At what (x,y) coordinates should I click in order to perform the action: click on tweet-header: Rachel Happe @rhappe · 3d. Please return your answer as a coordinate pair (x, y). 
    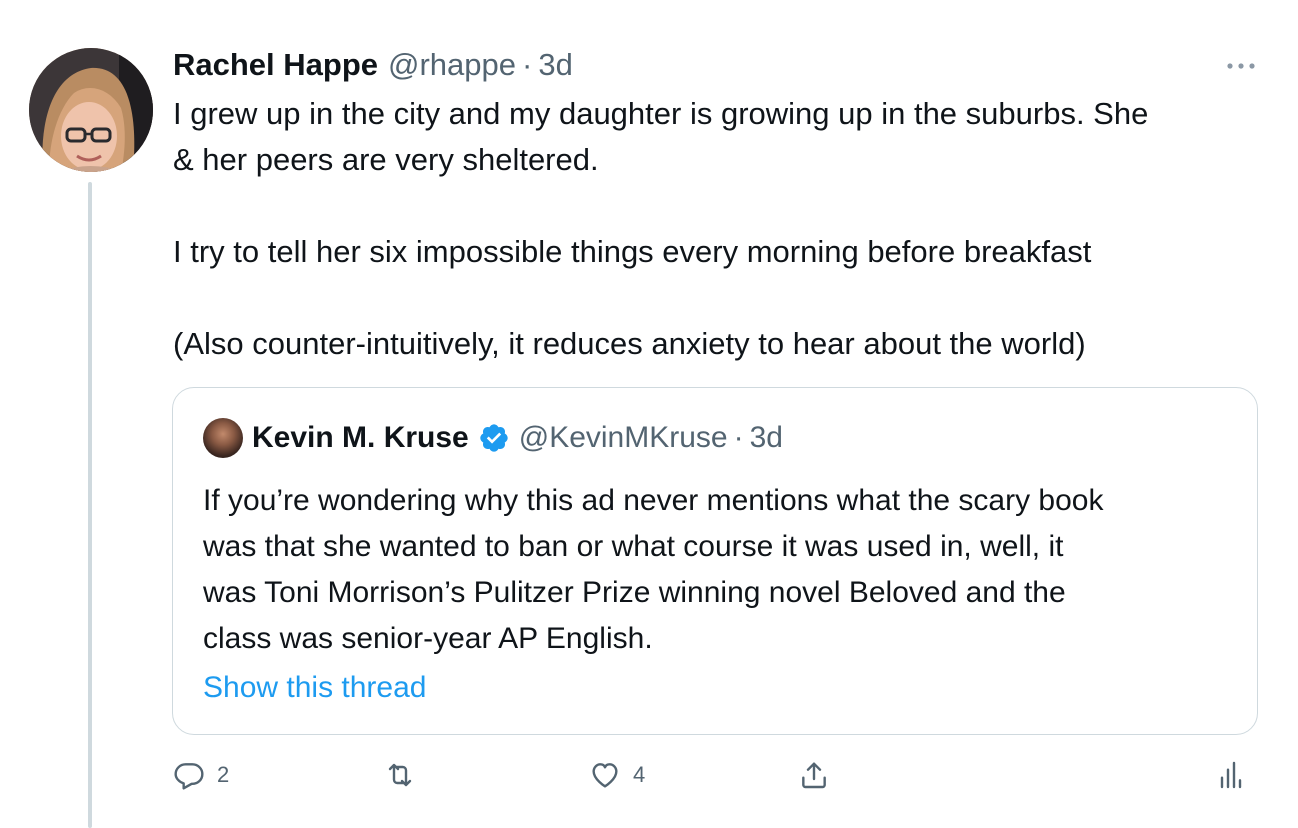
    Looking at the image, I should click on (373, 65).